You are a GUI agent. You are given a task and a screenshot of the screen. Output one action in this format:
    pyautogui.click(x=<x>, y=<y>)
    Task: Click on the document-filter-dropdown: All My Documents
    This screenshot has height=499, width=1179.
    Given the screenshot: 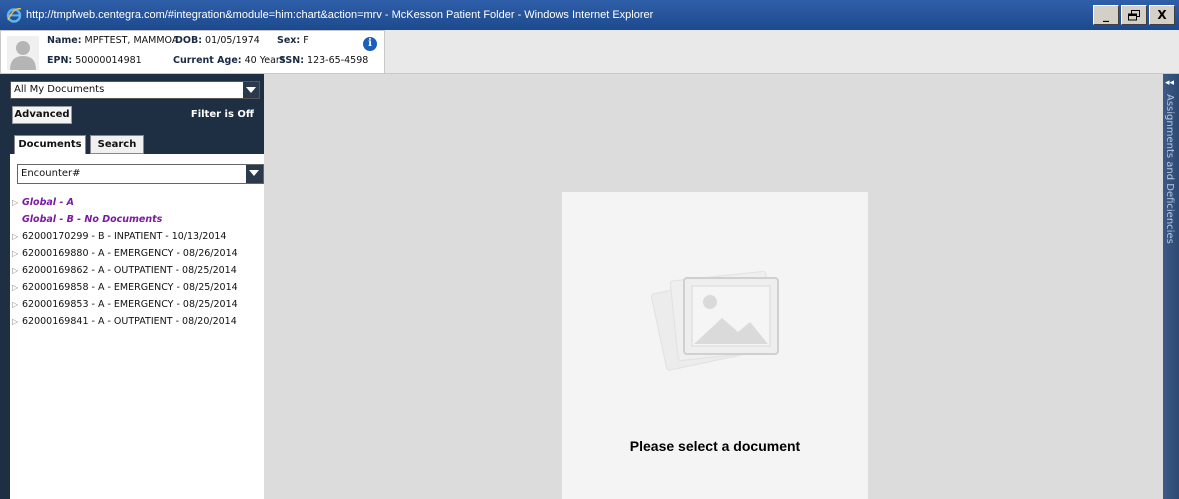 What is the action you would take?
    pyautogui.click(x=135, y=90)
    